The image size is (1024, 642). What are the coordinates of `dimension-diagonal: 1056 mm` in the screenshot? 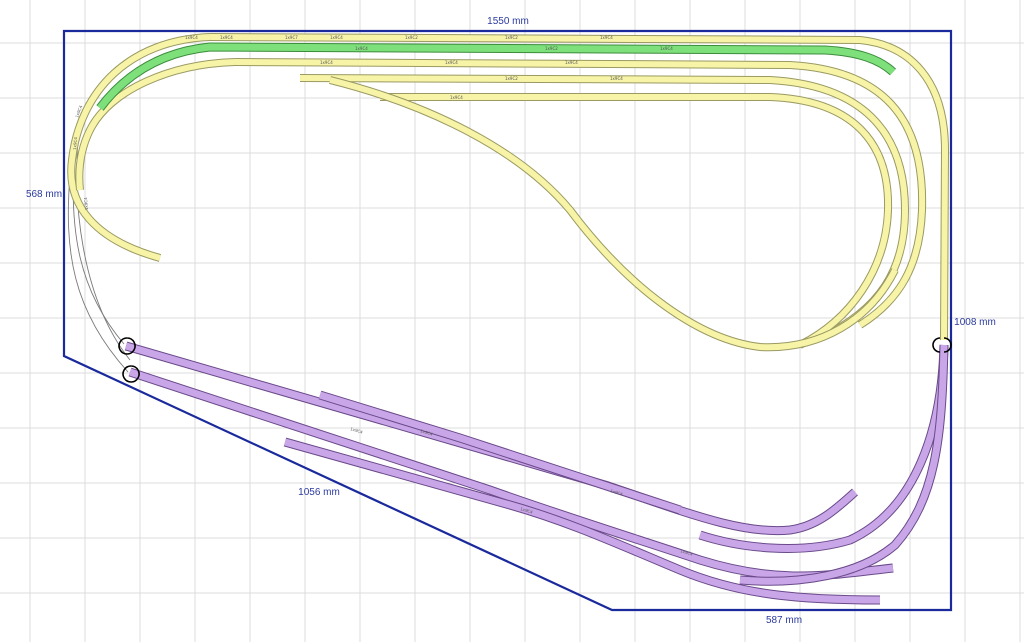 It's located at (319, 492).